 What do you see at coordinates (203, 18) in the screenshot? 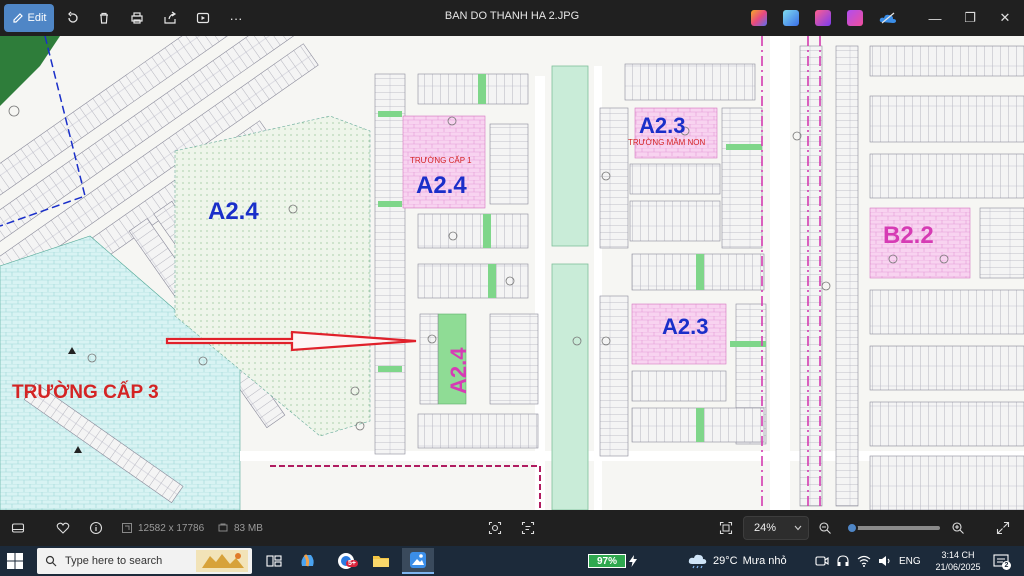
I see `slideshow-icon` at bounding box center [203, 18].